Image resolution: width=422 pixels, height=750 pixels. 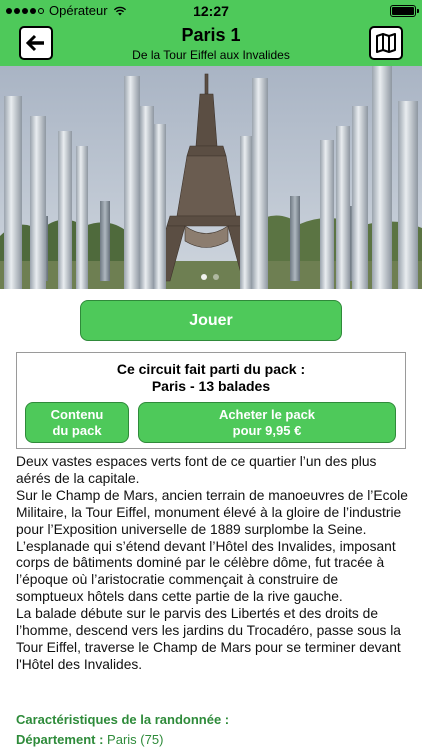 I want to click on pack-content-button: Contenu du pack, so click(x=77, y=422).